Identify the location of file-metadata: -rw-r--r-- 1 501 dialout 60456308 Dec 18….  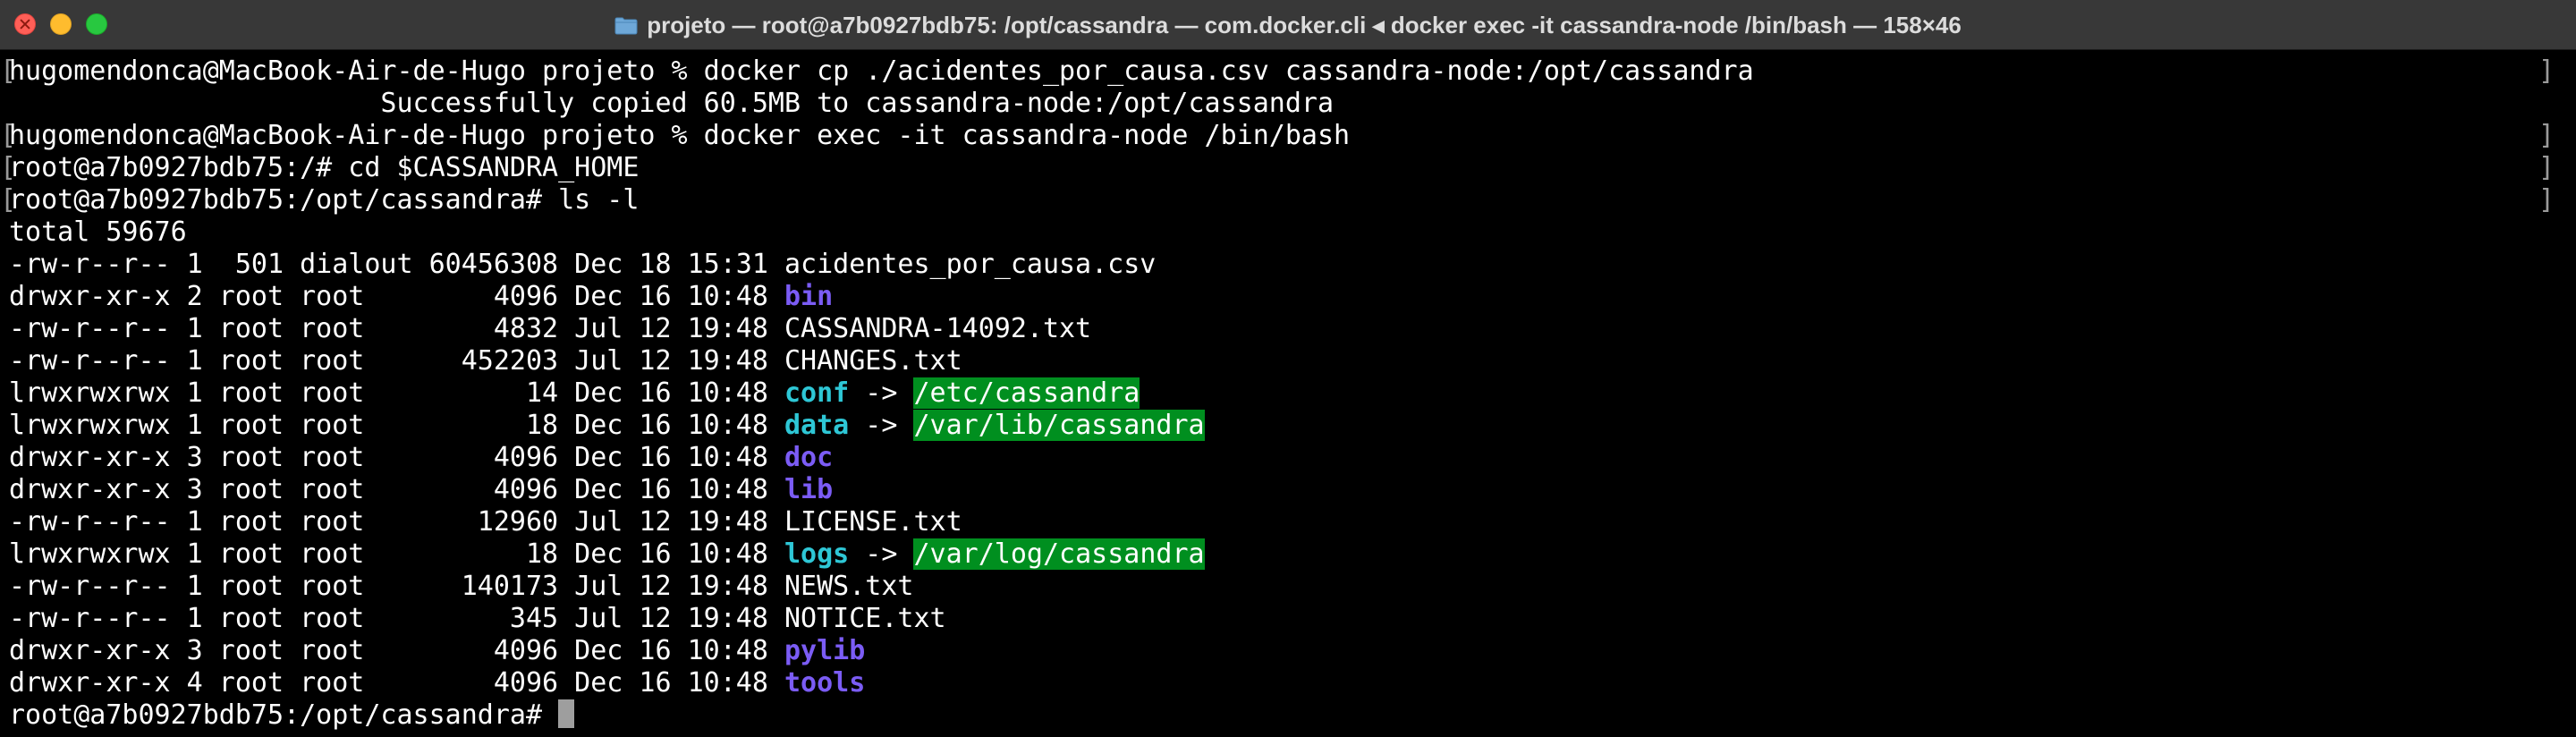
(396, 264).